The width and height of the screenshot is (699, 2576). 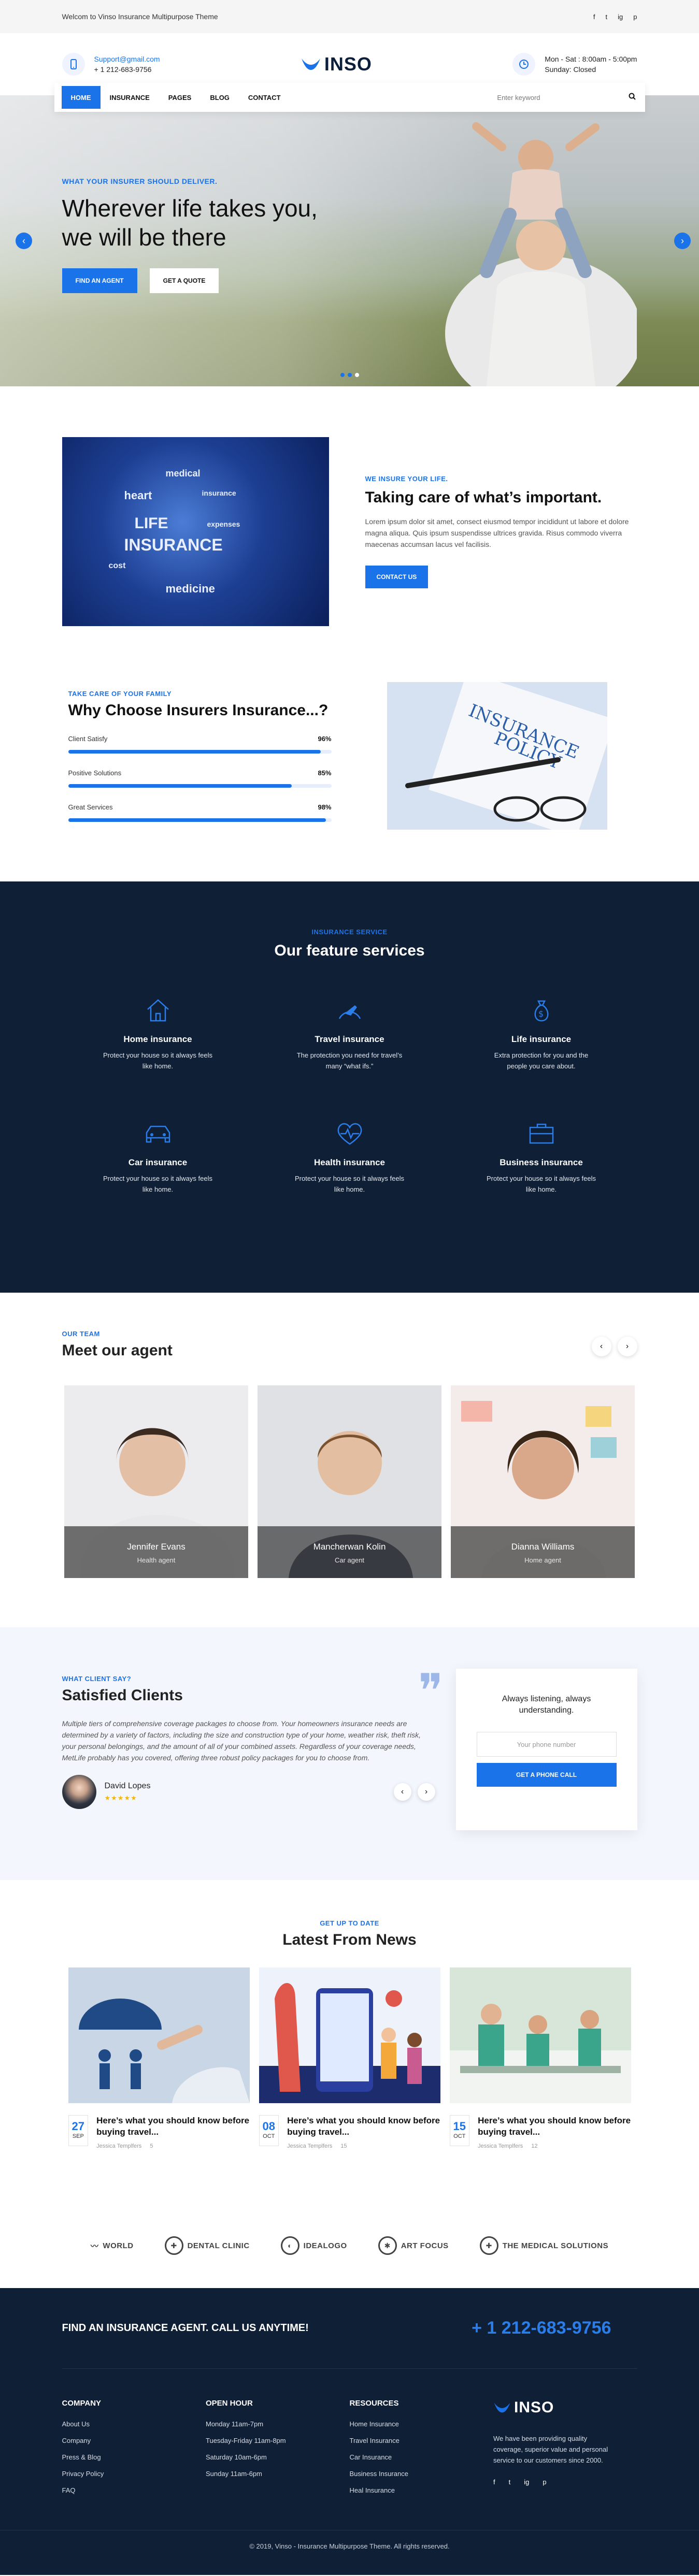 I want to click on heart-pulse-icon, so click(x=350, y=1134).